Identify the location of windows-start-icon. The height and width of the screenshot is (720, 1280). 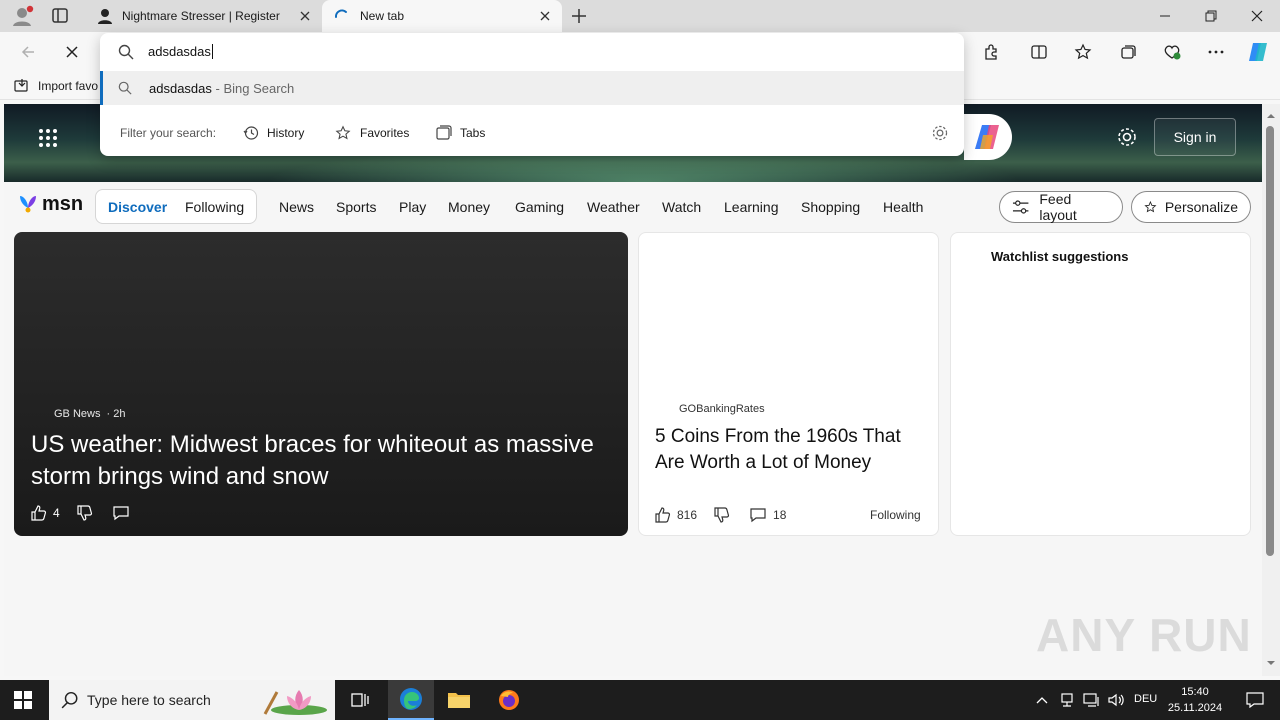
(23, 700).